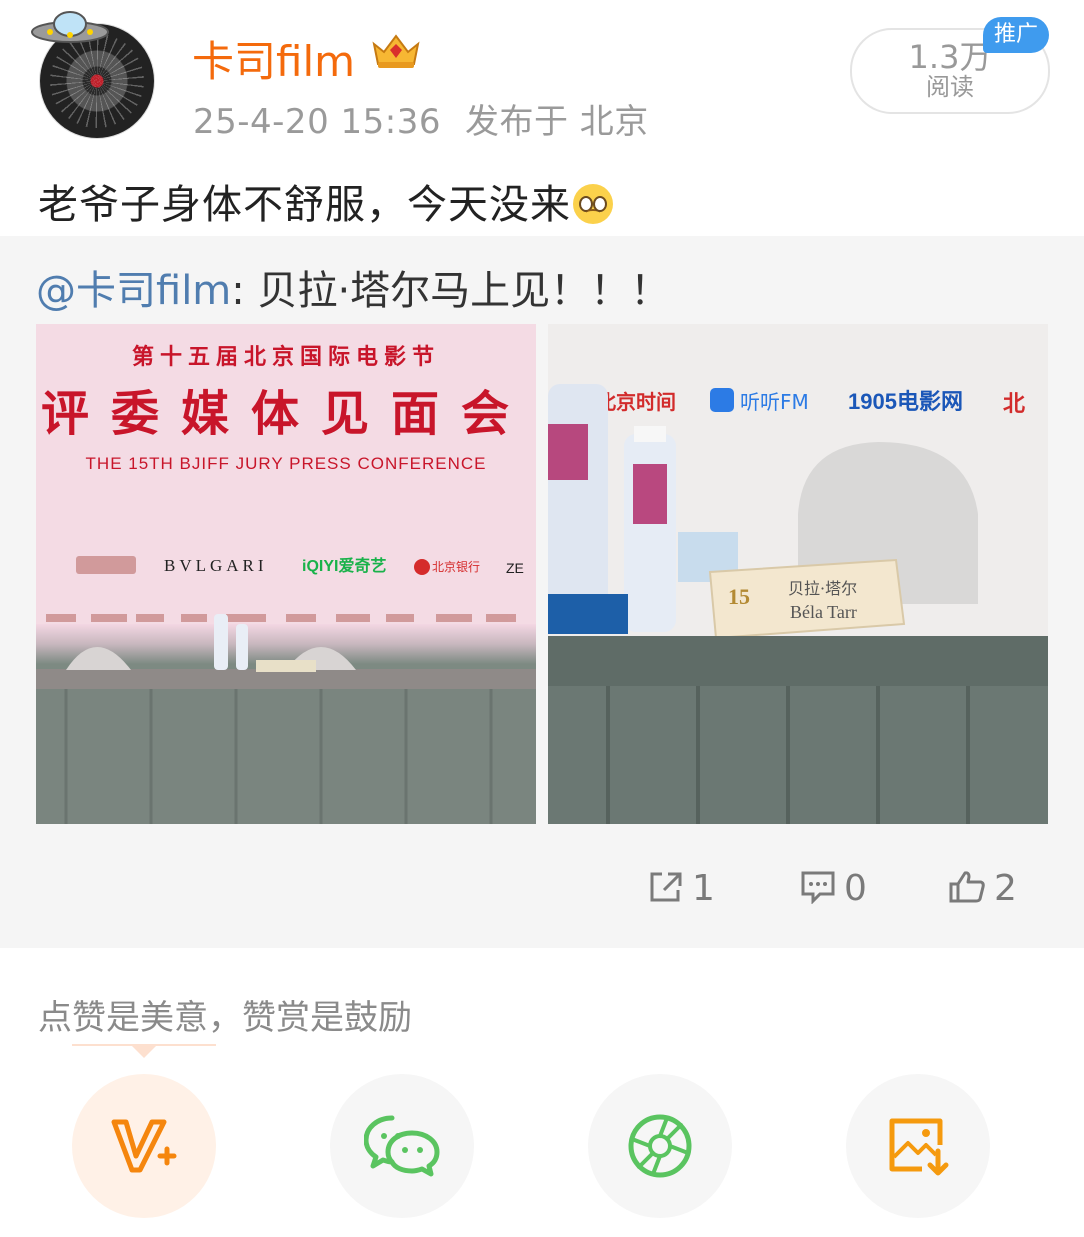 The image size is (1084, 1237). I want to click on share-action: 1, so click(681, 888).